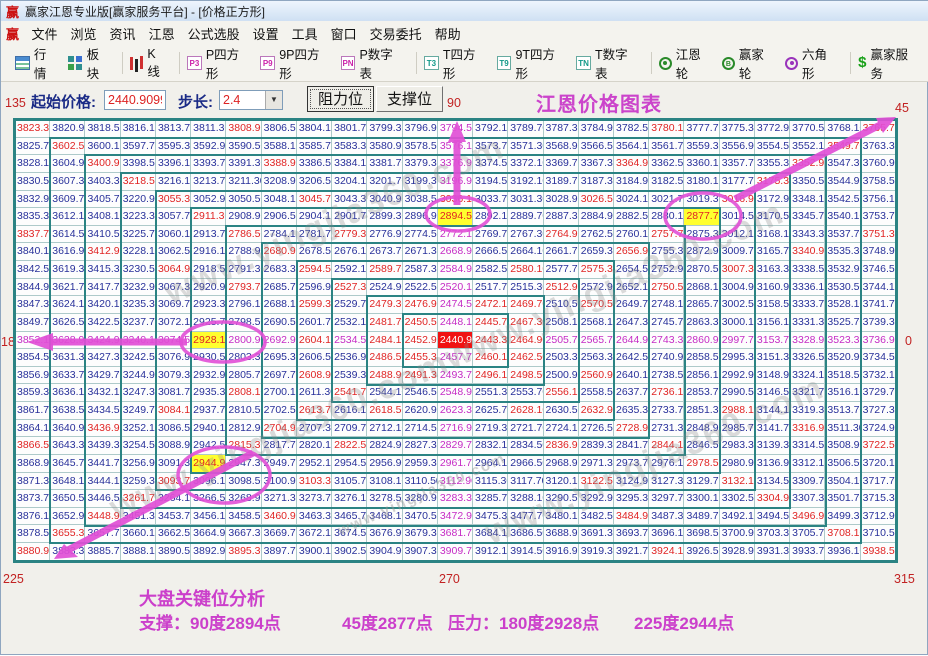 Image resolution: width=928 pixels, height=656 pixels. What do you see at coordinates (138, 463) in the screenshot?
I see `grid-cell: 3256.90` at bounding box center [138, 463].